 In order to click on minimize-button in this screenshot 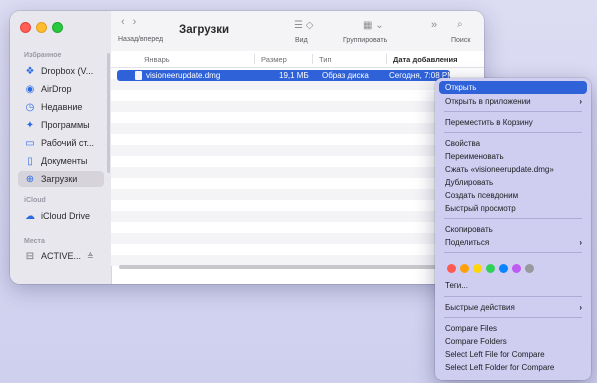, I will do `click(41, 27)`.